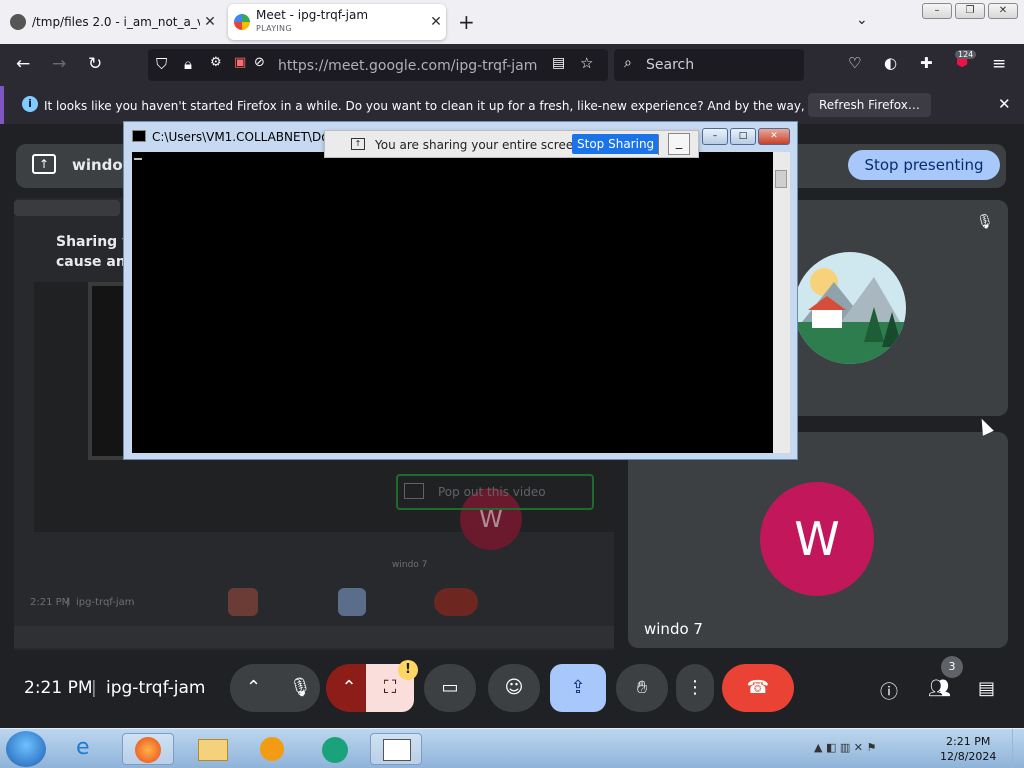 The width and height of the screenshot is (1024, 768). What do you see at coordinates (926, 63) in the screenshot?
I see `extensions-icon: ✚` at bounding box center [926, 63].